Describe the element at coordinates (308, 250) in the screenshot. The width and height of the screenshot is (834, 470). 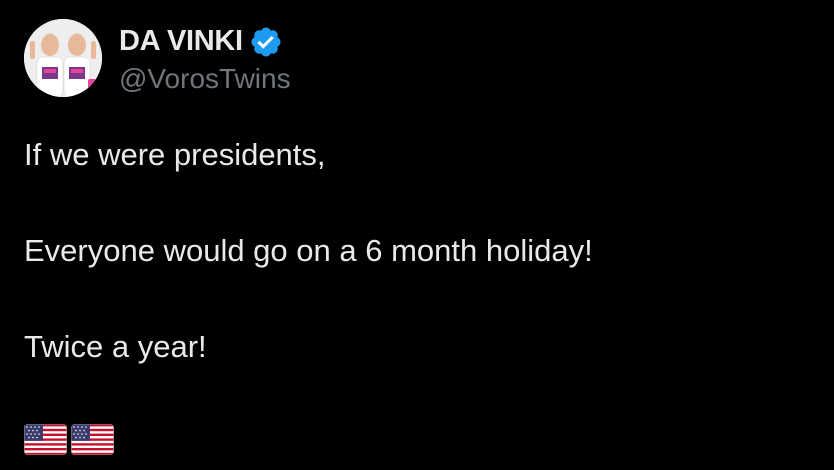
I see `tweet-line: Everyone would go on a 6 month holiday!` at that location.